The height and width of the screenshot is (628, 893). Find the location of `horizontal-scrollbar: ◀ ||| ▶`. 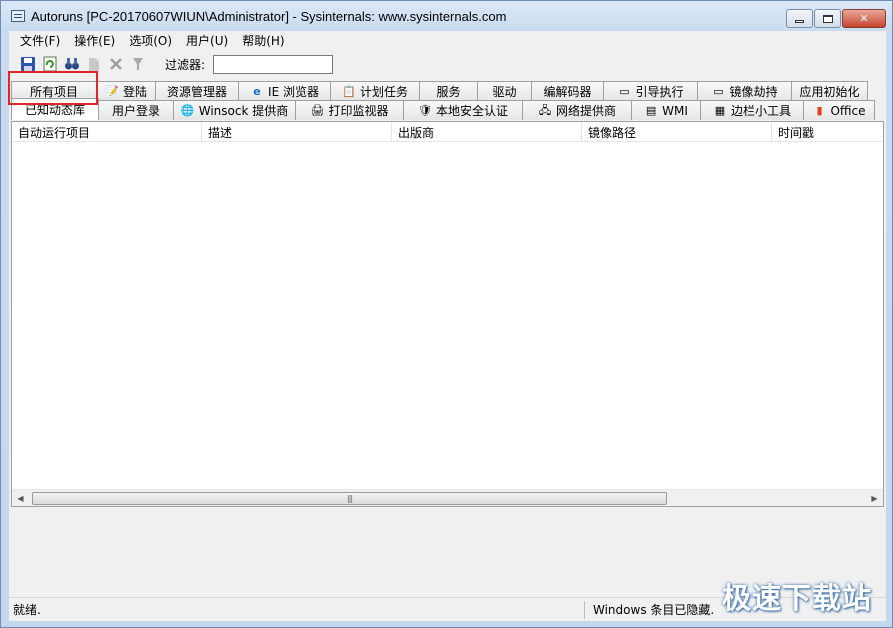

horizontal-scrollbar: ◀ ||| ▶ is located at coordinates (447, 497).